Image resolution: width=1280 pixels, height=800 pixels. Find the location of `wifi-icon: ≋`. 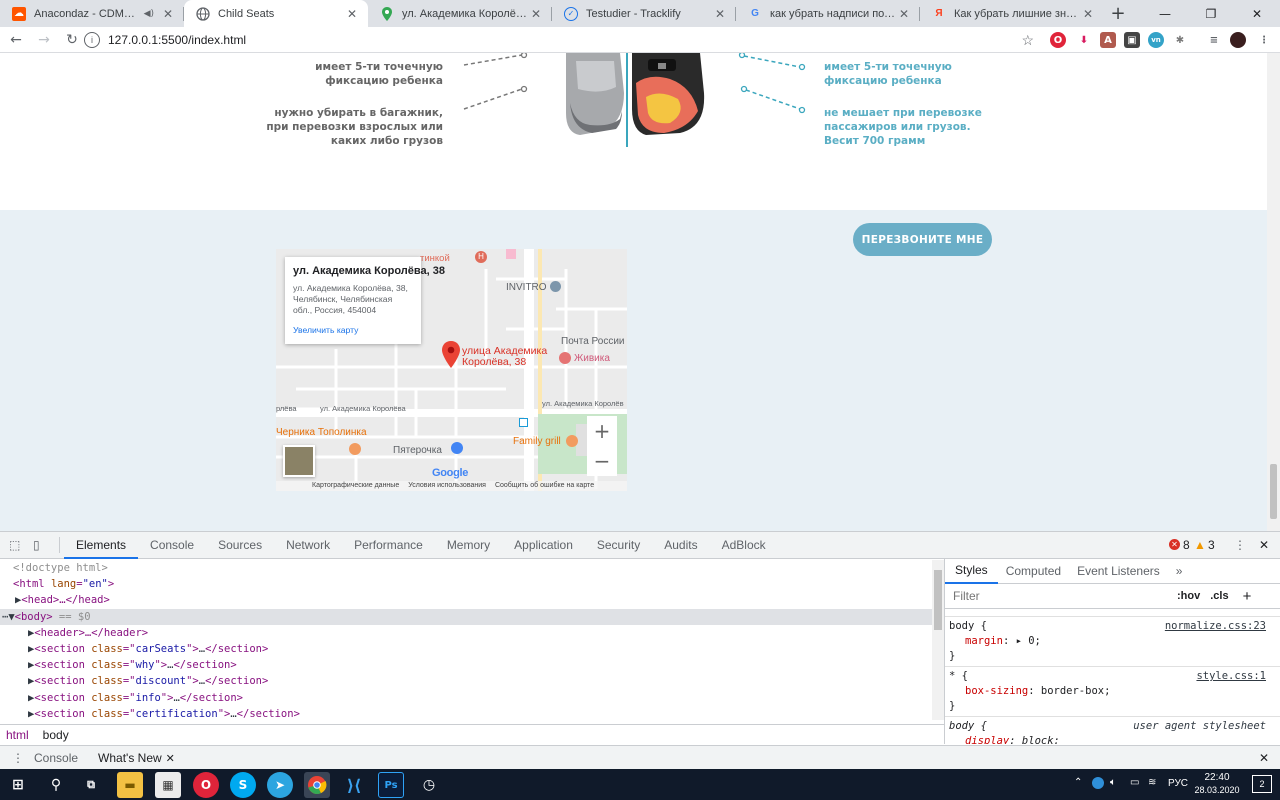

wifi-icon: ≋ is located at coordinates (1152, 782).